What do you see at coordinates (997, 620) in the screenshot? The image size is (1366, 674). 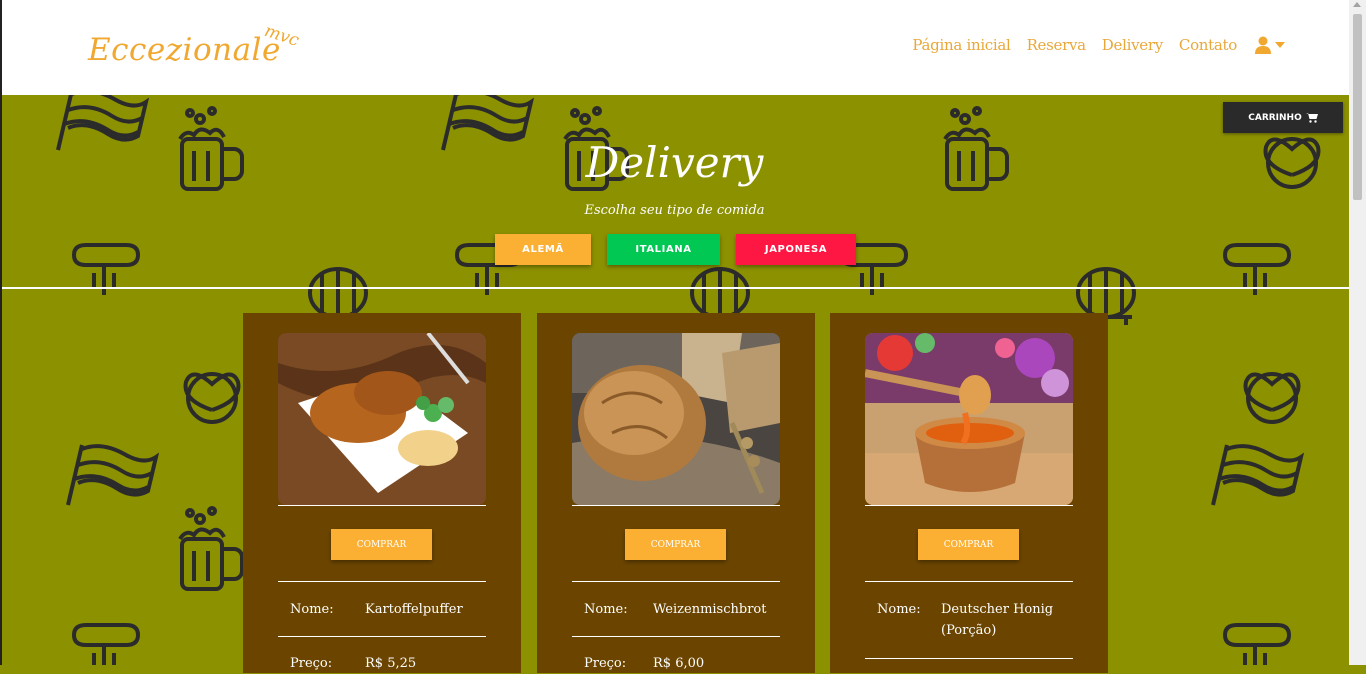 I see `product-name: Deutscher Honig (Porção)` at bounding box center [997, 620].